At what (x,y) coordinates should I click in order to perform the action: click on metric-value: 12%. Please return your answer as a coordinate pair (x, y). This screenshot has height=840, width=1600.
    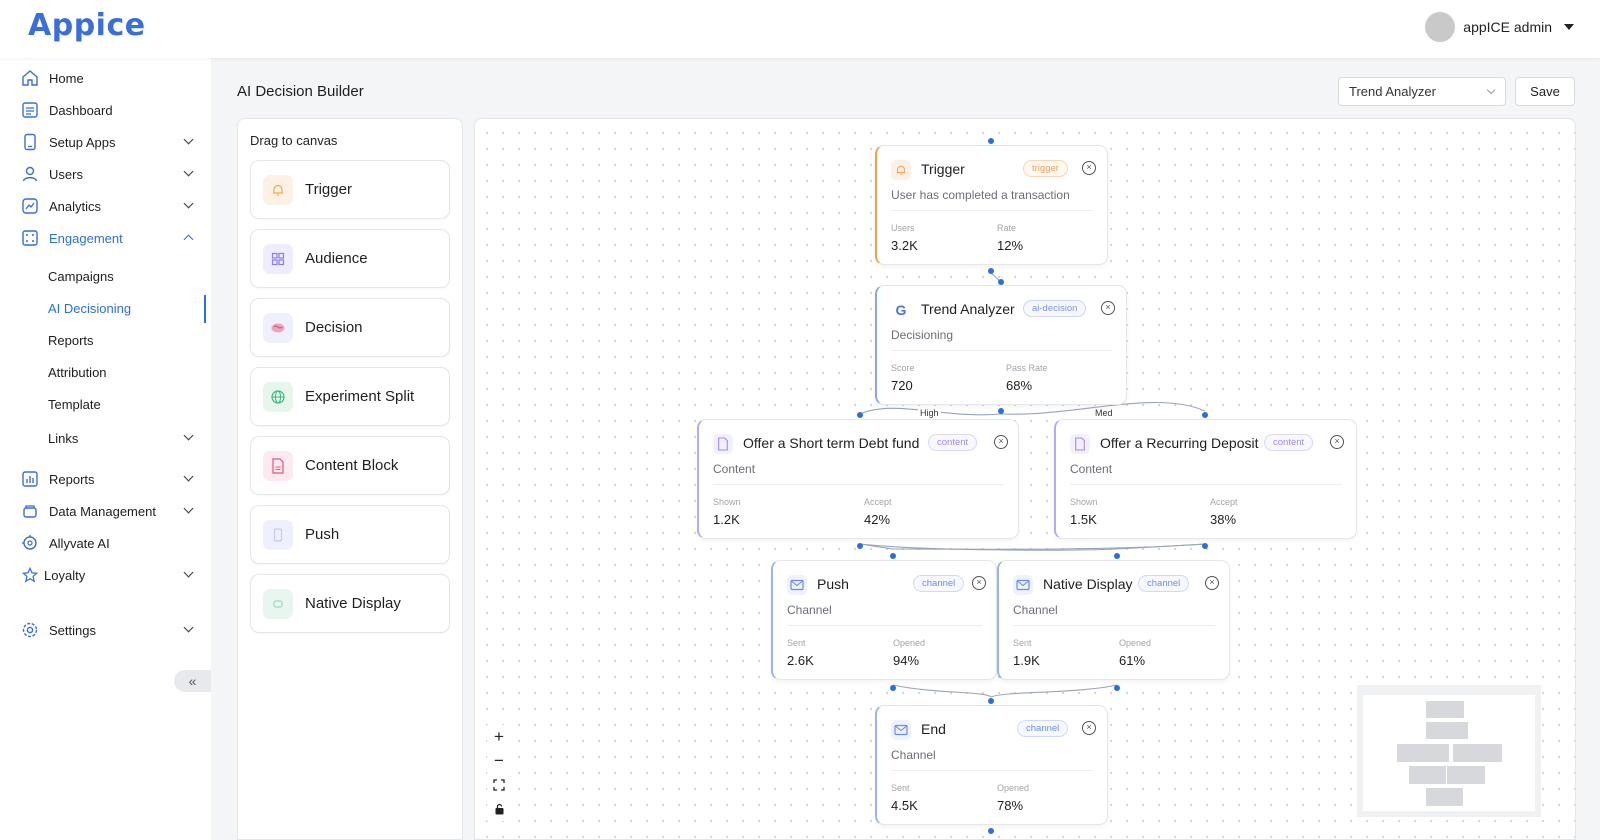
    Looking at the image, I should click on (1010, 245).